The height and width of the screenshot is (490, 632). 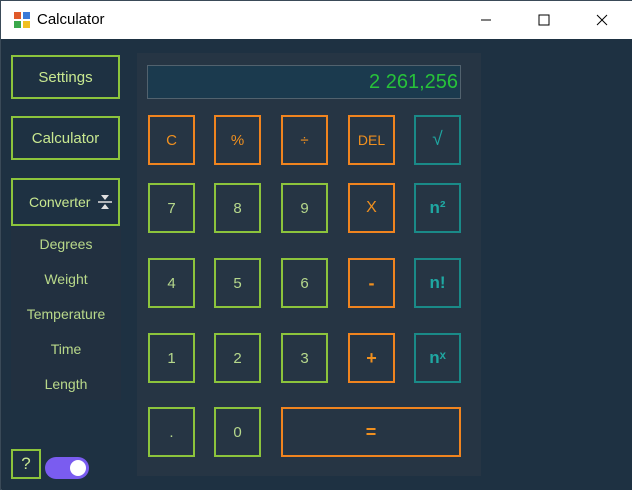 I want to click on power-button: nˣ, so click(x=437, y=358).